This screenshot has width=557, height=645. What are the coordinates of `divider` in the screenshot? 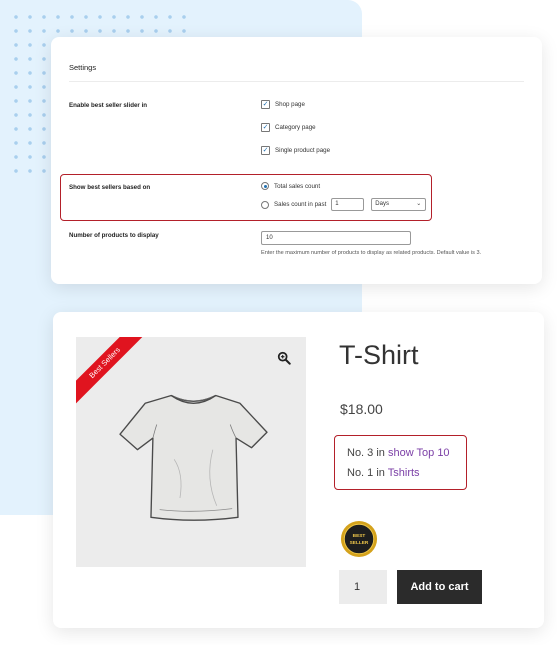 It's located at (296, 81).